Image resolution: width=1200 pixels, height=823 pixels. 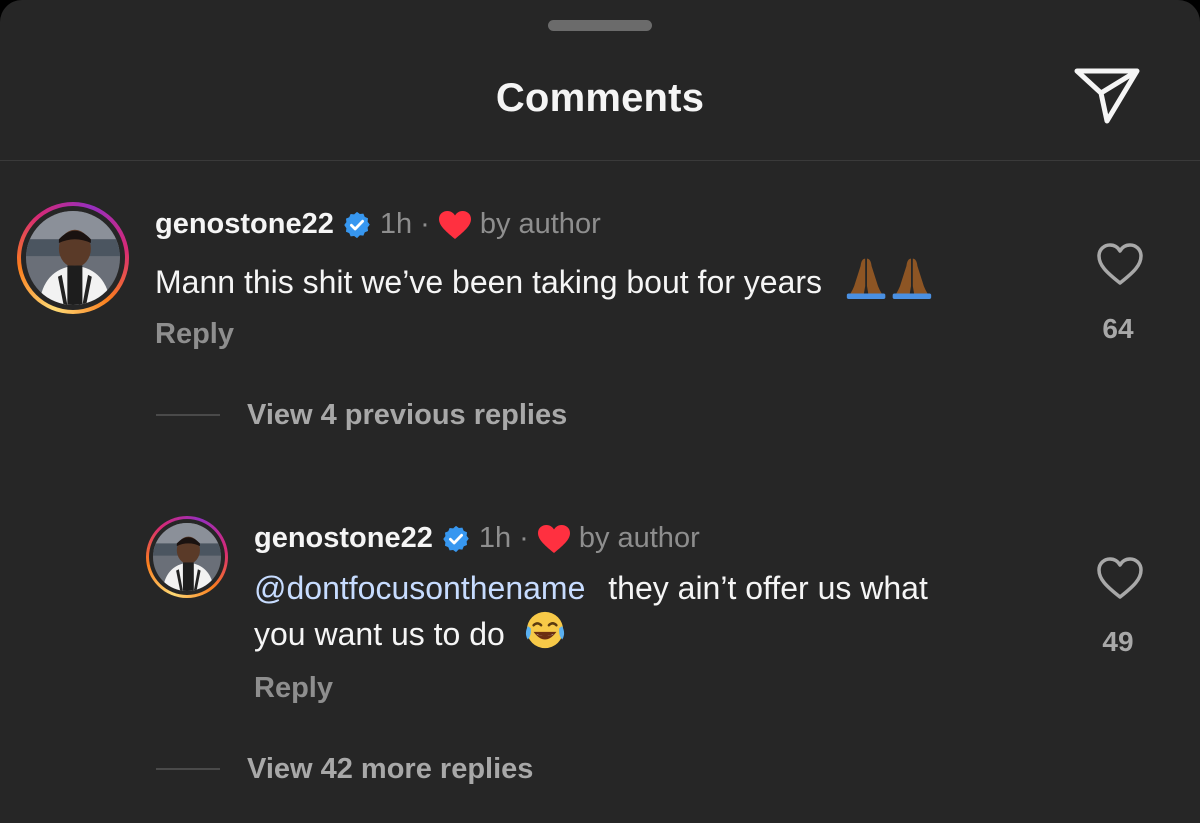 What do you see at coordinates (419, 588) in the screenshot?
I see `mention-link: @dontfocusonthename` at bounding box center [419, 588].